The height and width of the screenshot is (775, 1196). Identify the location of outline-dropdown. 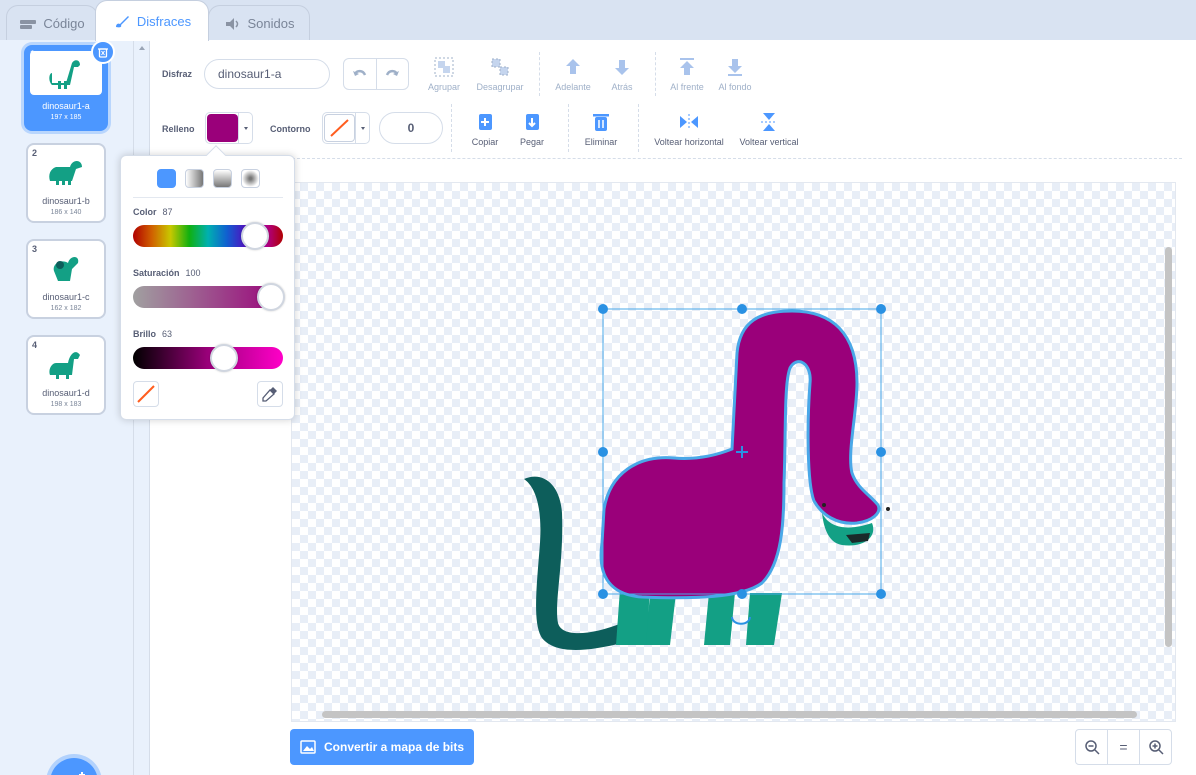
(362, 128).